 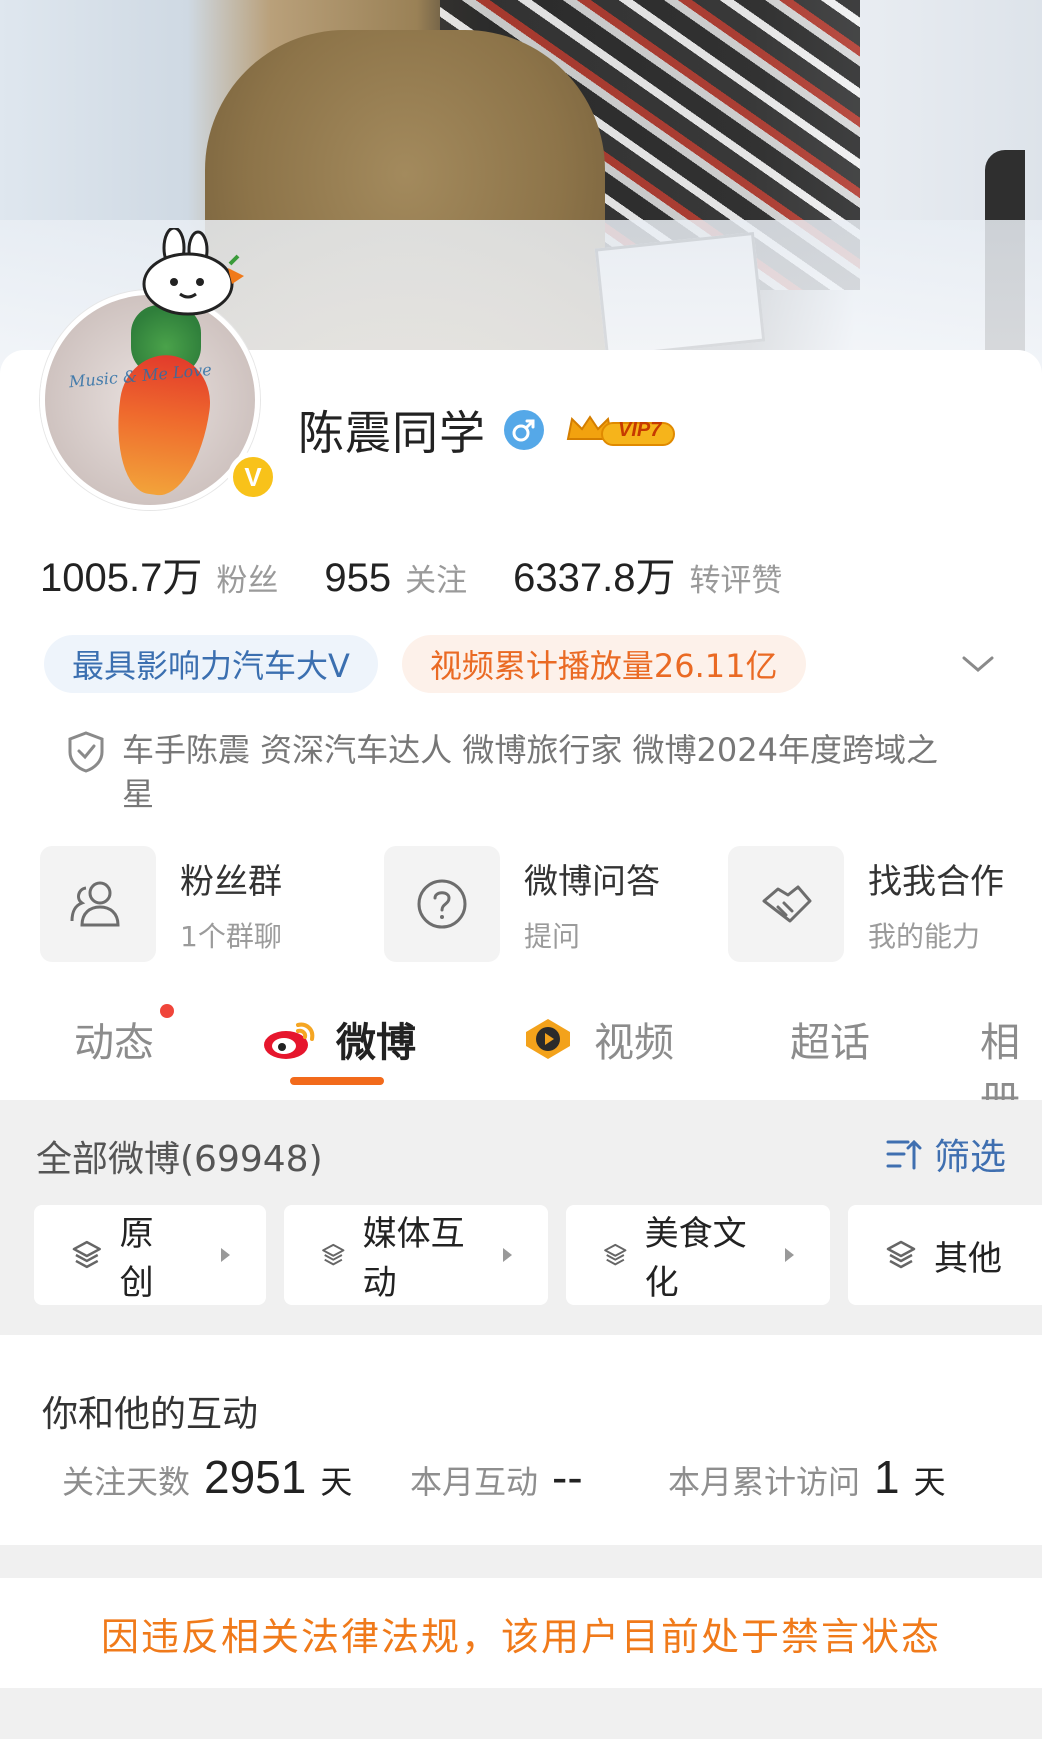 I want to click on service-cooperation: 找我合作 我的能力, so click(x=885, y=904).